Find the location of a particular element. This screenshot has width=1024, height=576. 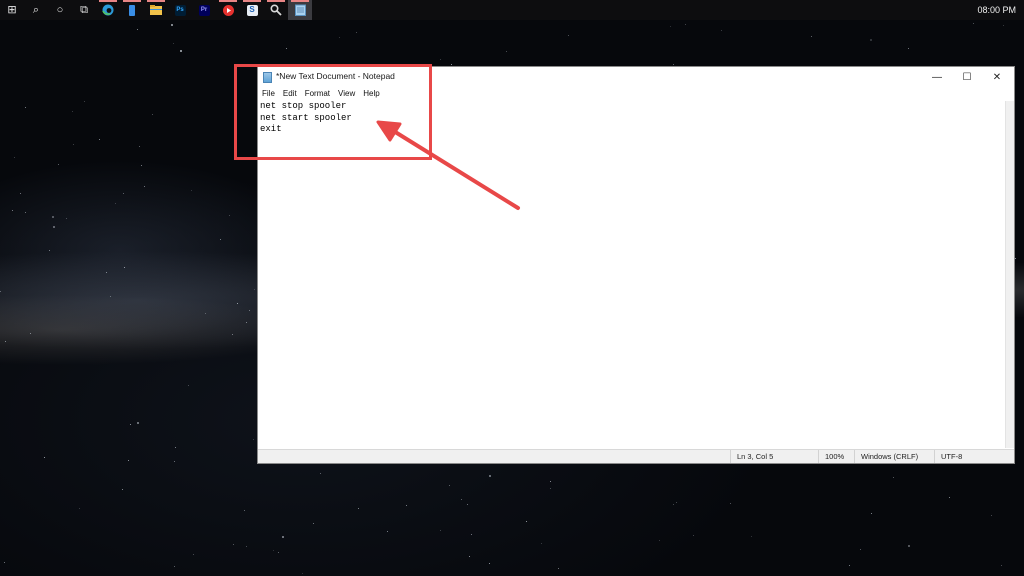

tools-icon is located at coordinates (276, 10).